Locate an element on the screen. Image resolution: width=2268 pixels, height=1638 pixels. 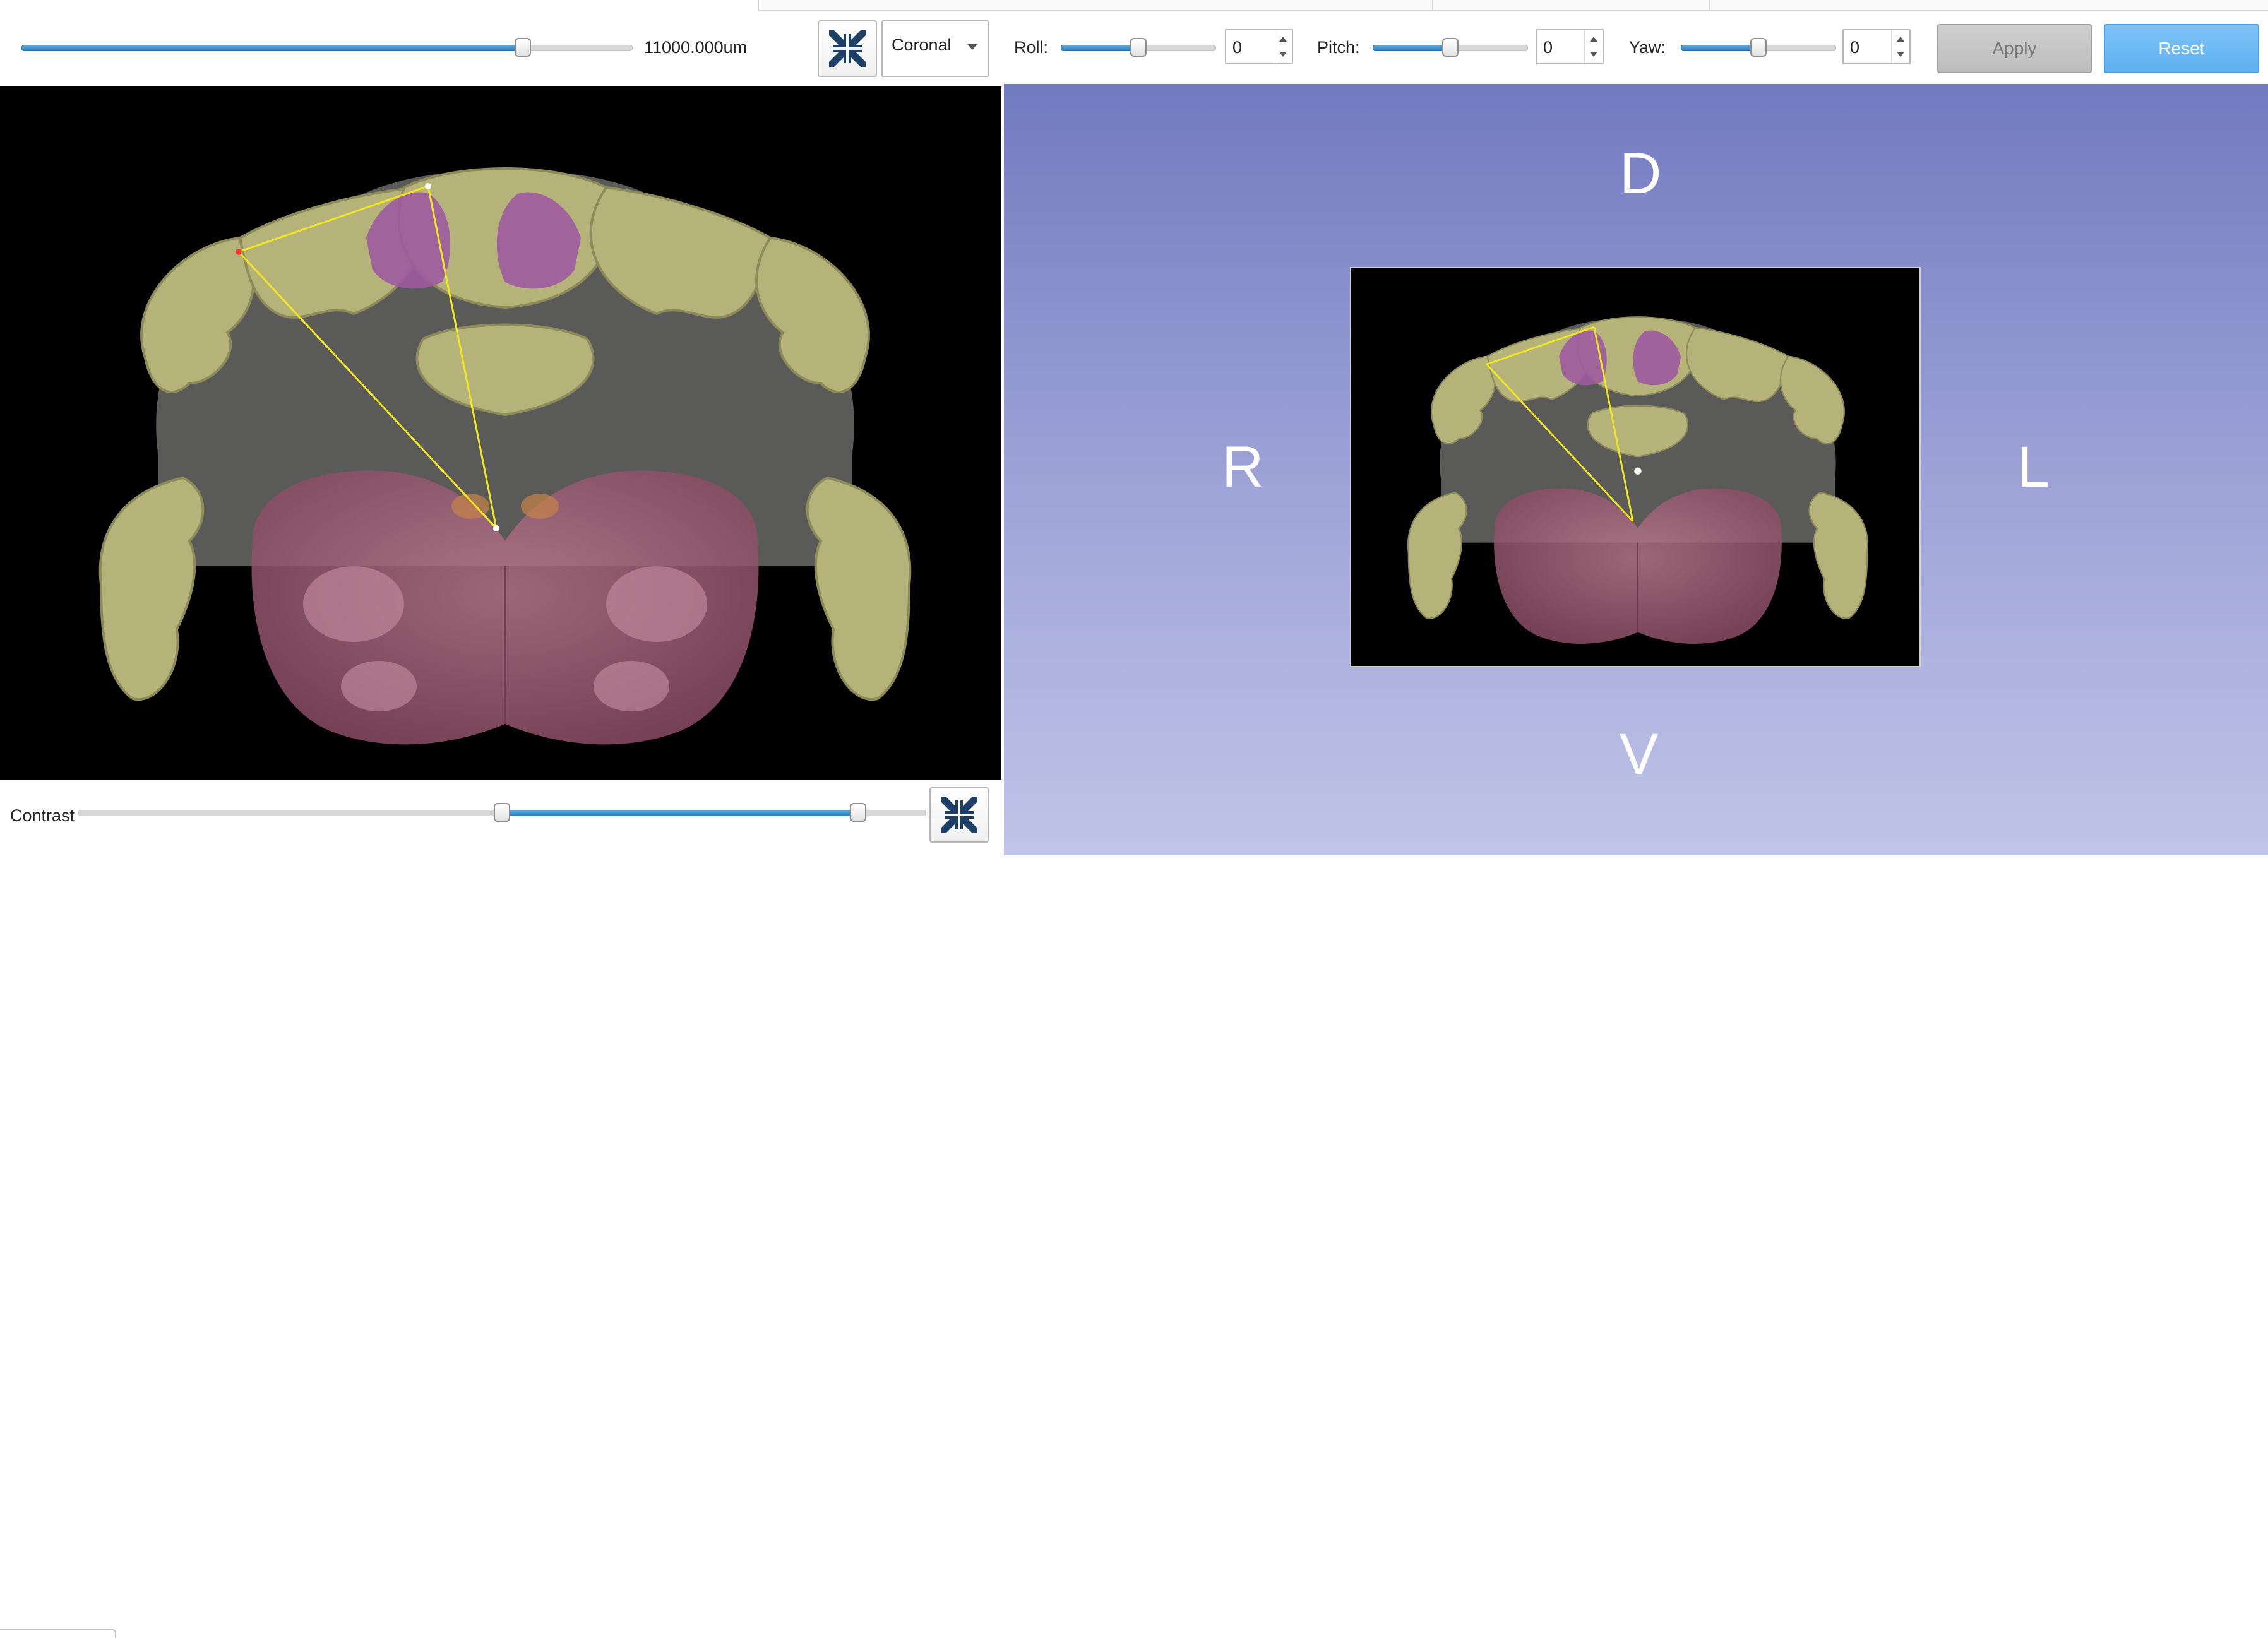
chevron-down-icon is located at coordinates (972, 47).